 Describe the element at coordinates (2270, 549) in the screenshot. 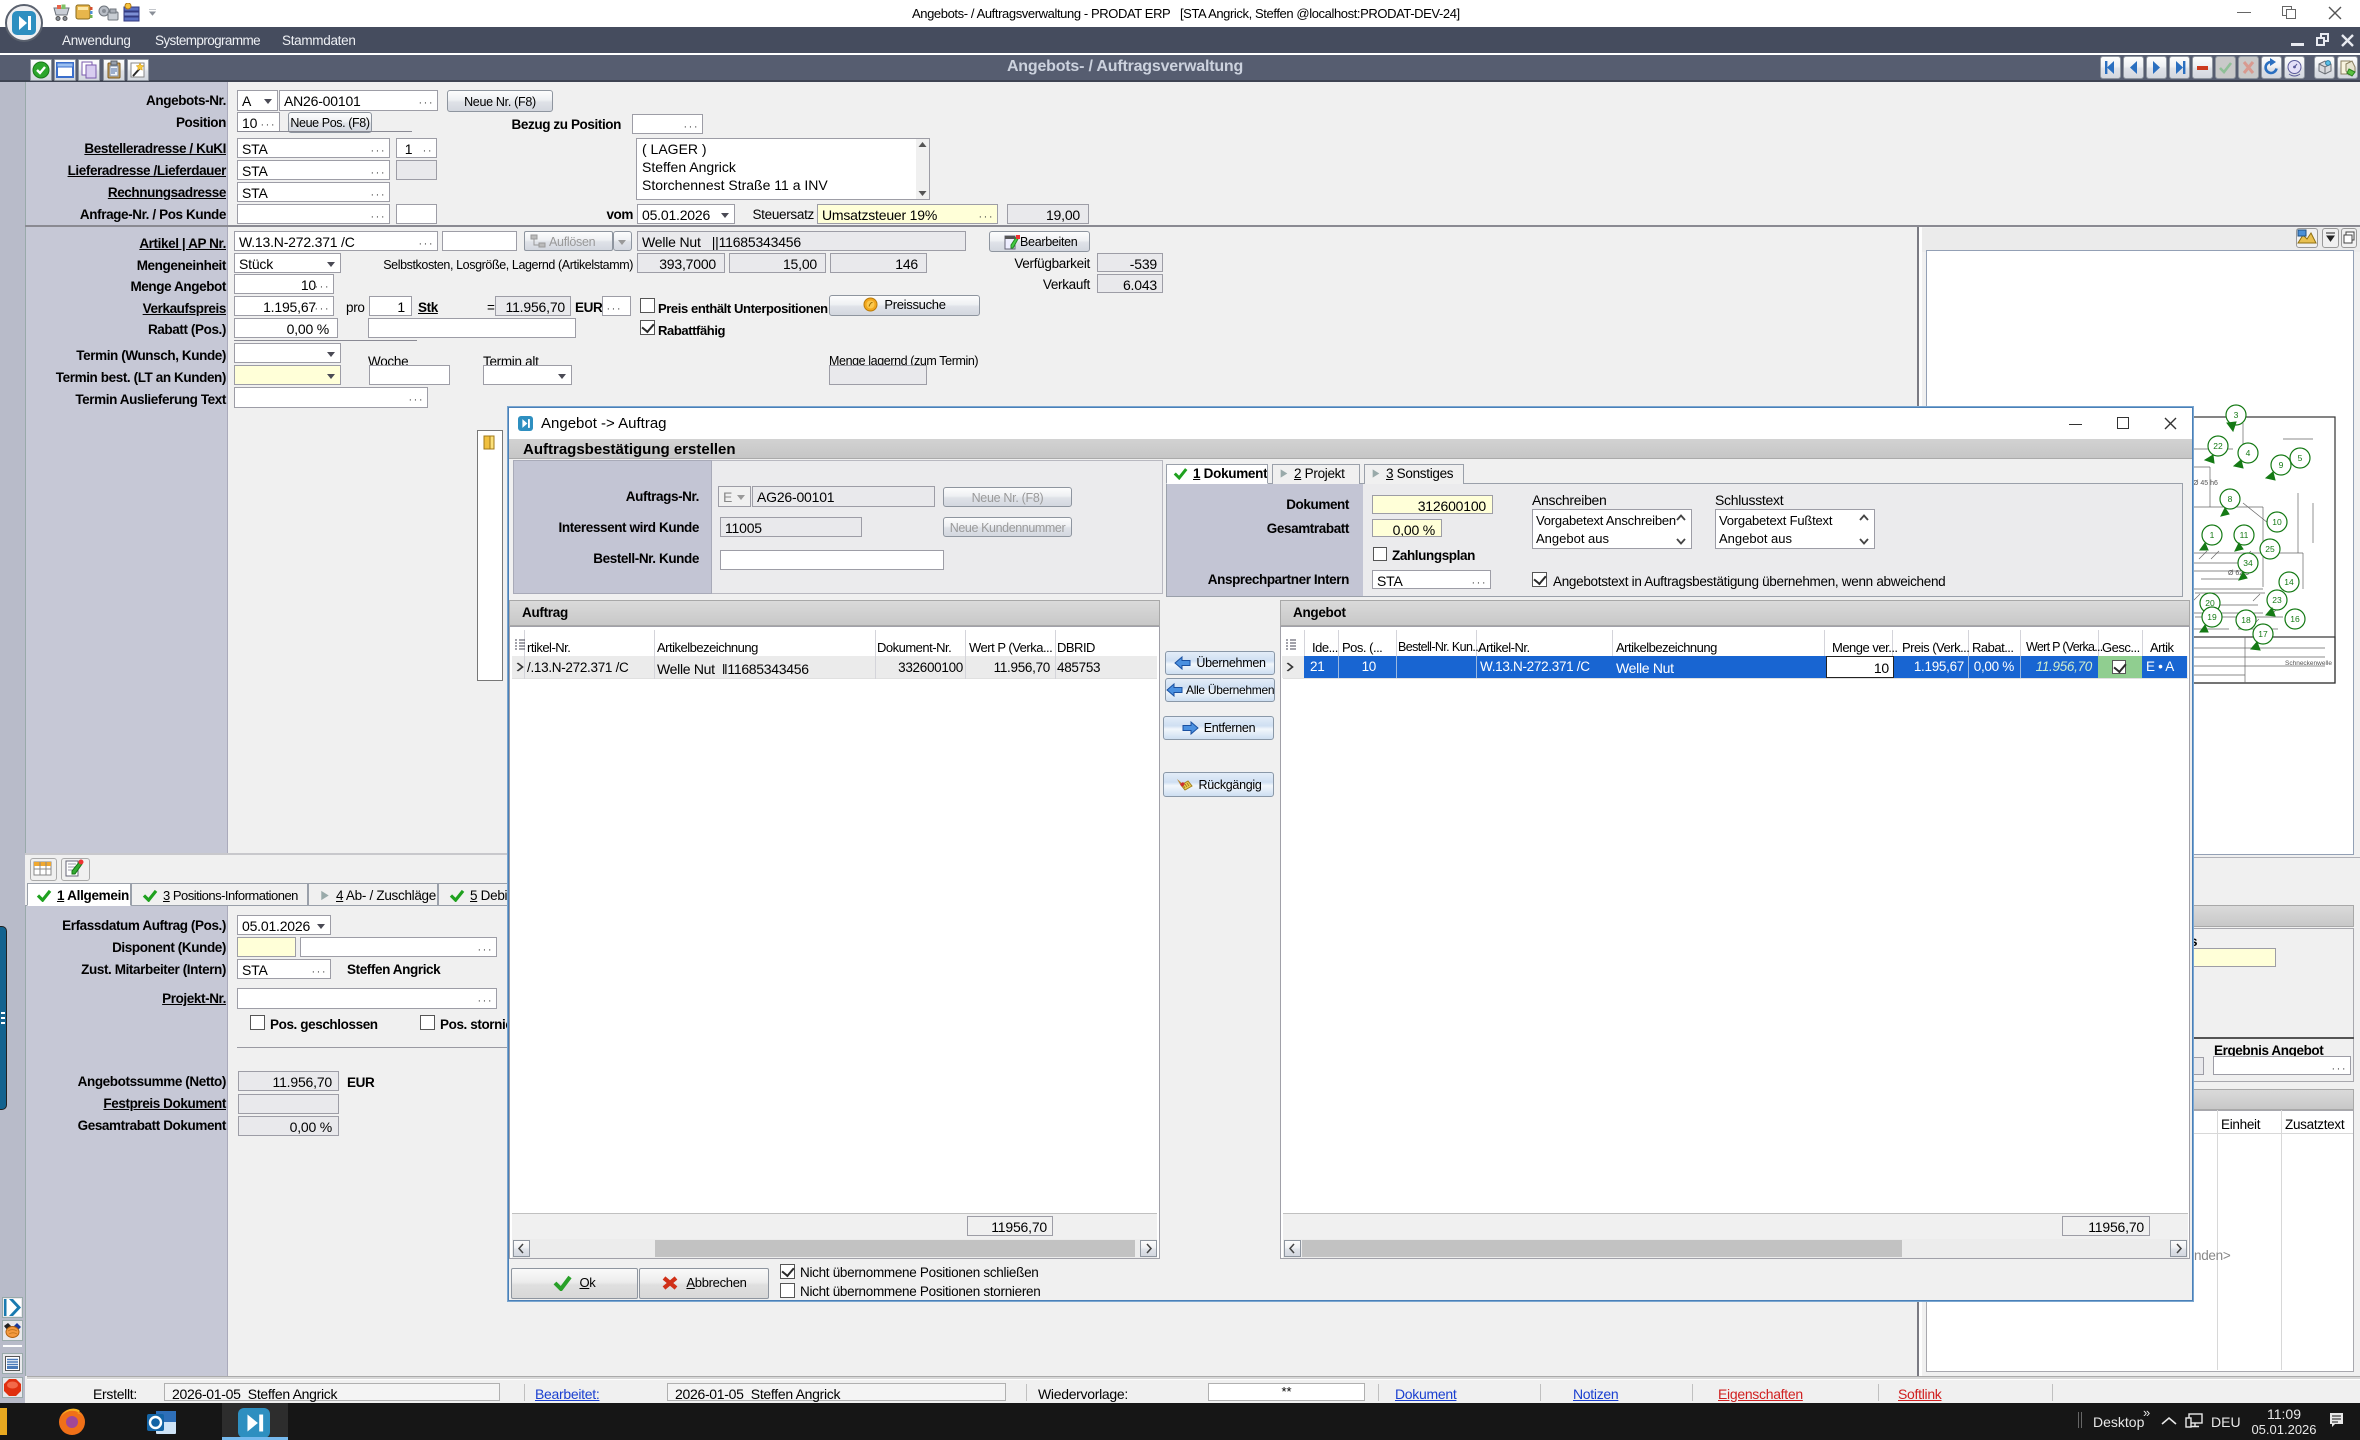

I see `svg-text: 25` at that location.